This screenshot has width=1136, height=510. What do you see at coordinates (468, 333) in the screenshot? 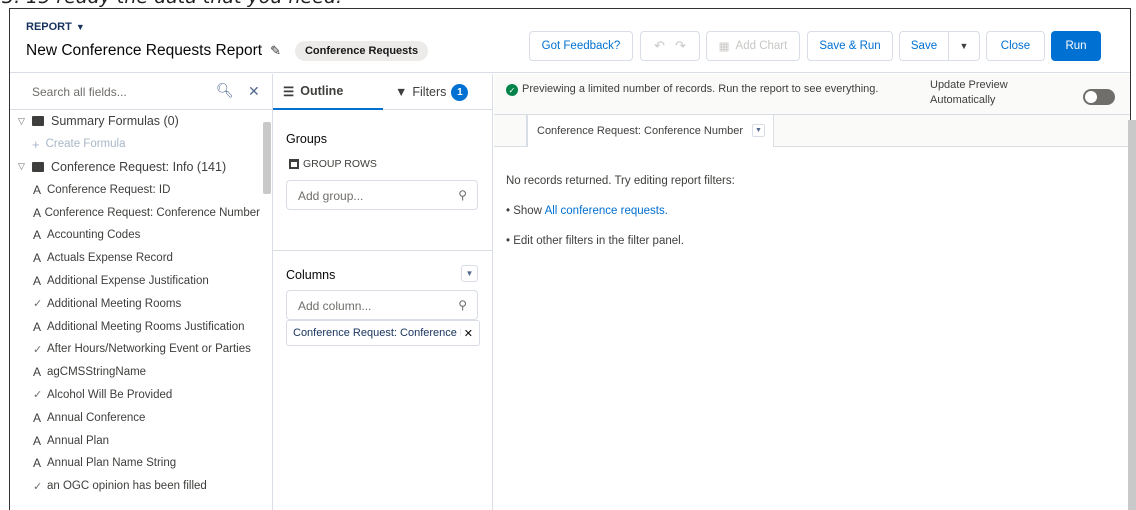
I see `remove-close-icon: ✕` at bounding box center [468, 333].